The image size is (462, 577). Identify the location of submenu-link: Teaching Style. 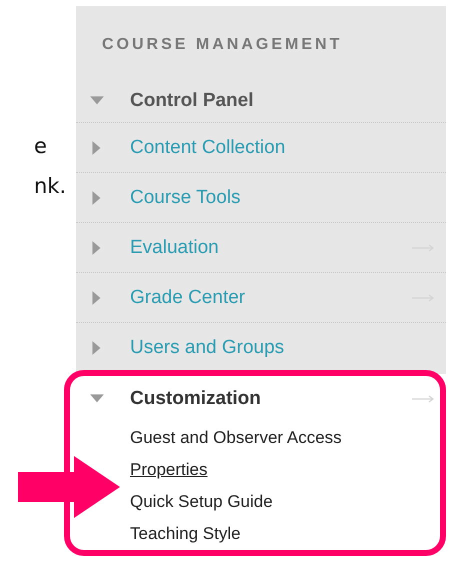
(185, 534).